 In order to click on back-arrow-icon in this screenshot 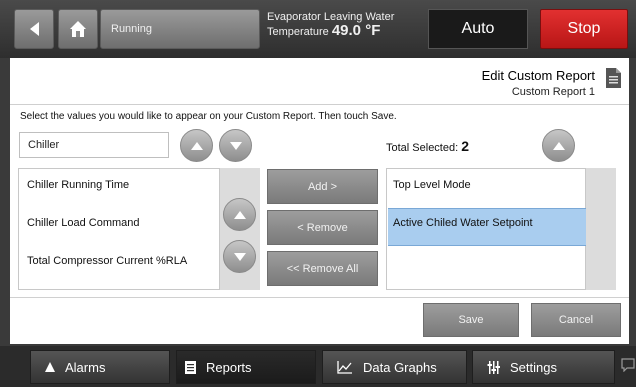, I will do `click(34, 29)`.